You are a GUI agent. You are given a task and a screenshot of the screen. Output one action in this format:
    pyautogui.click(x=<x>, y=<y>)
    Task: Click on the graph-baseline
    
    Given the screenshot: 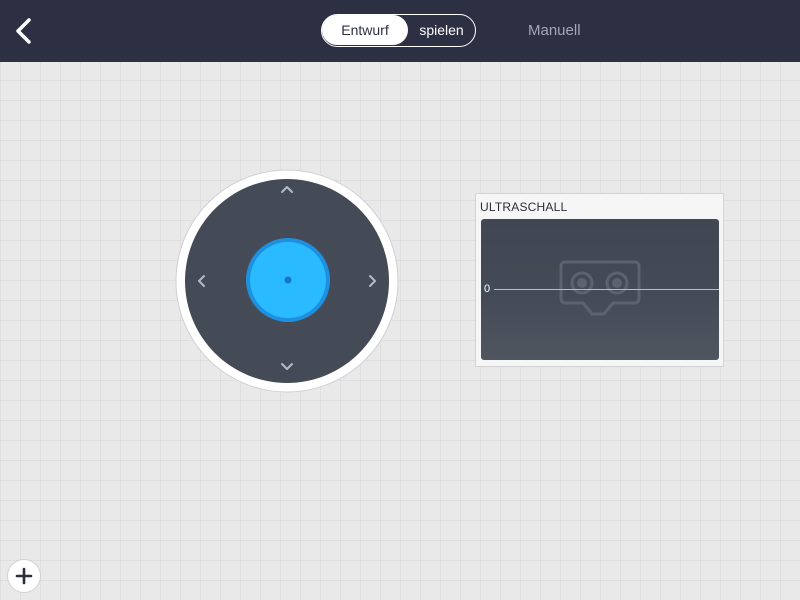 What is the action you would take?
    pyautogui.click(x=606, y=289)
    